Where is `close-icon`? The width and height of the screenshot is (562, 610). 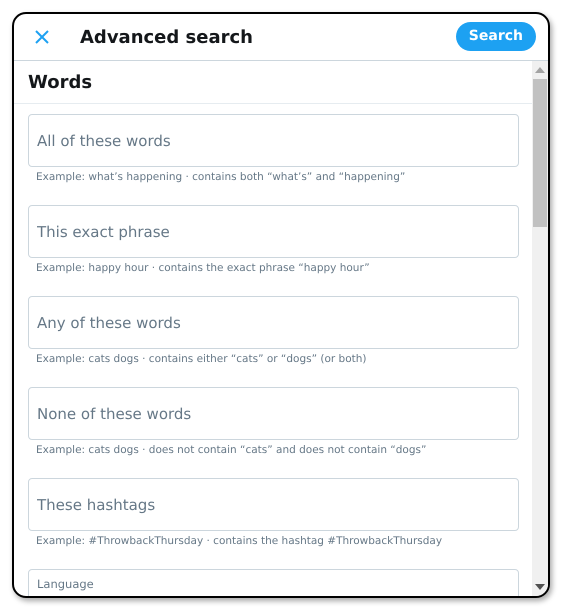 close-icon is located at coordinates (42, 37).